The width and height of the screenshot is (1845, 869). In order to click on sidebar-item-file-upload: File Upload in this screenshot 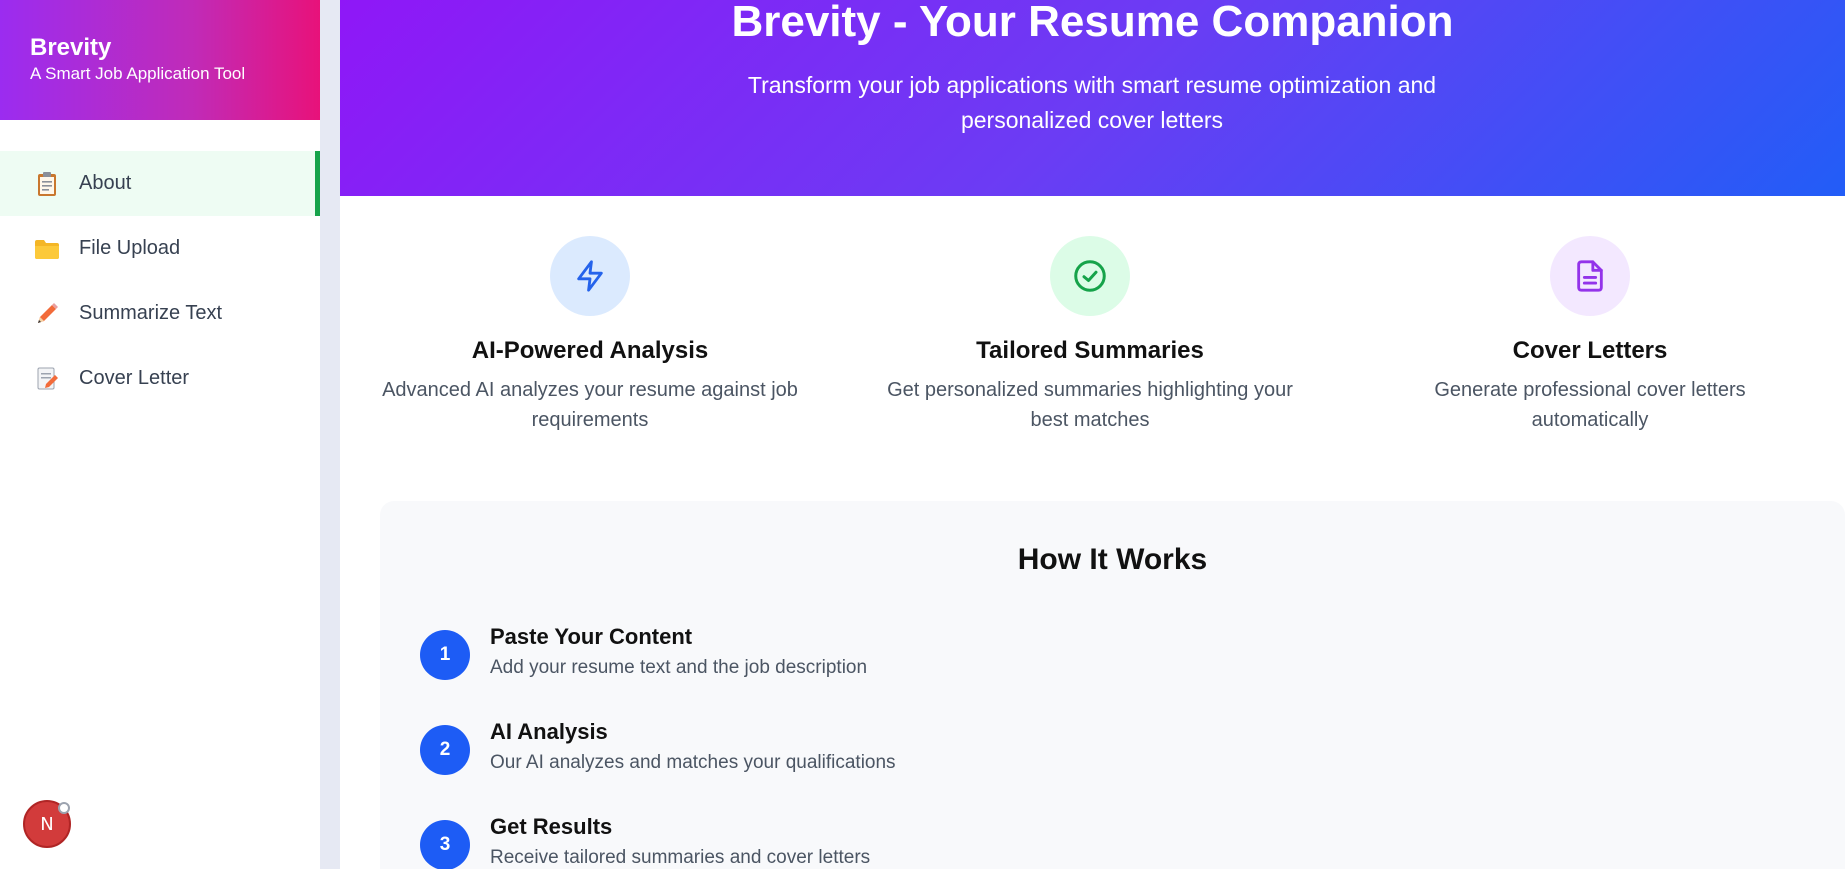, I will do `click(160, 248)`.